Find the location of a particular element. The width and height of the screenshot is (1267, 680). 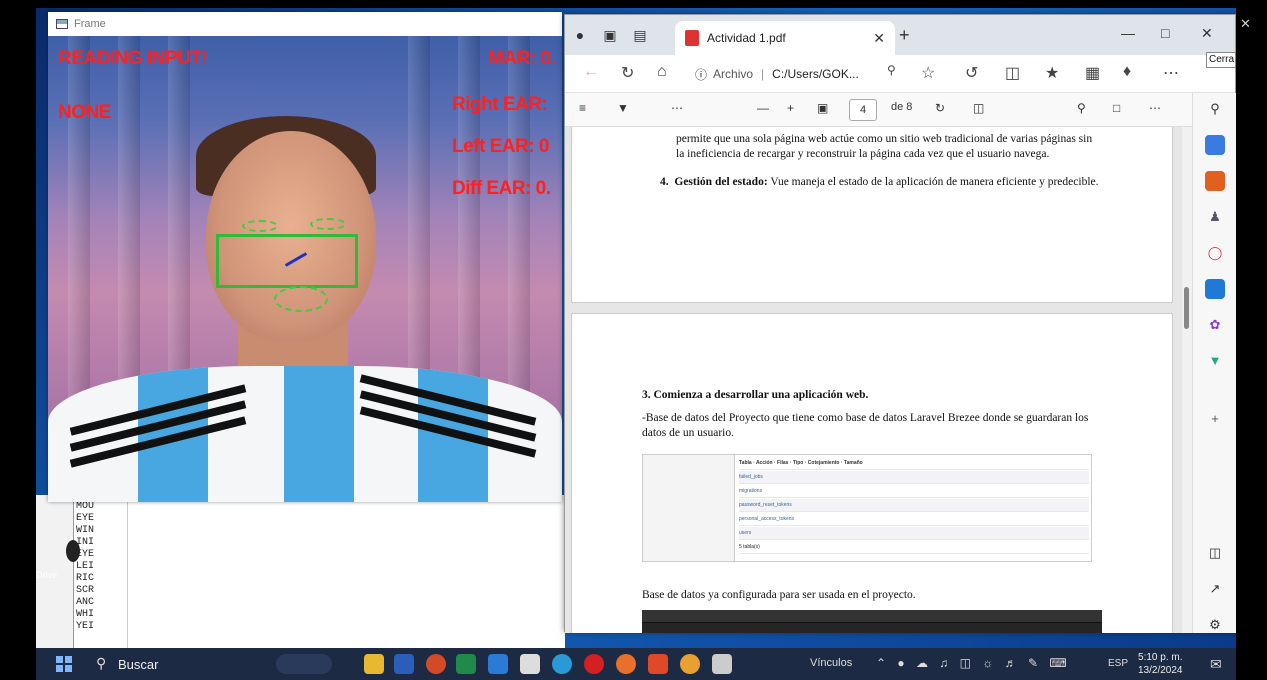

maximize-button: □ is located at coordinates (1165, 33).